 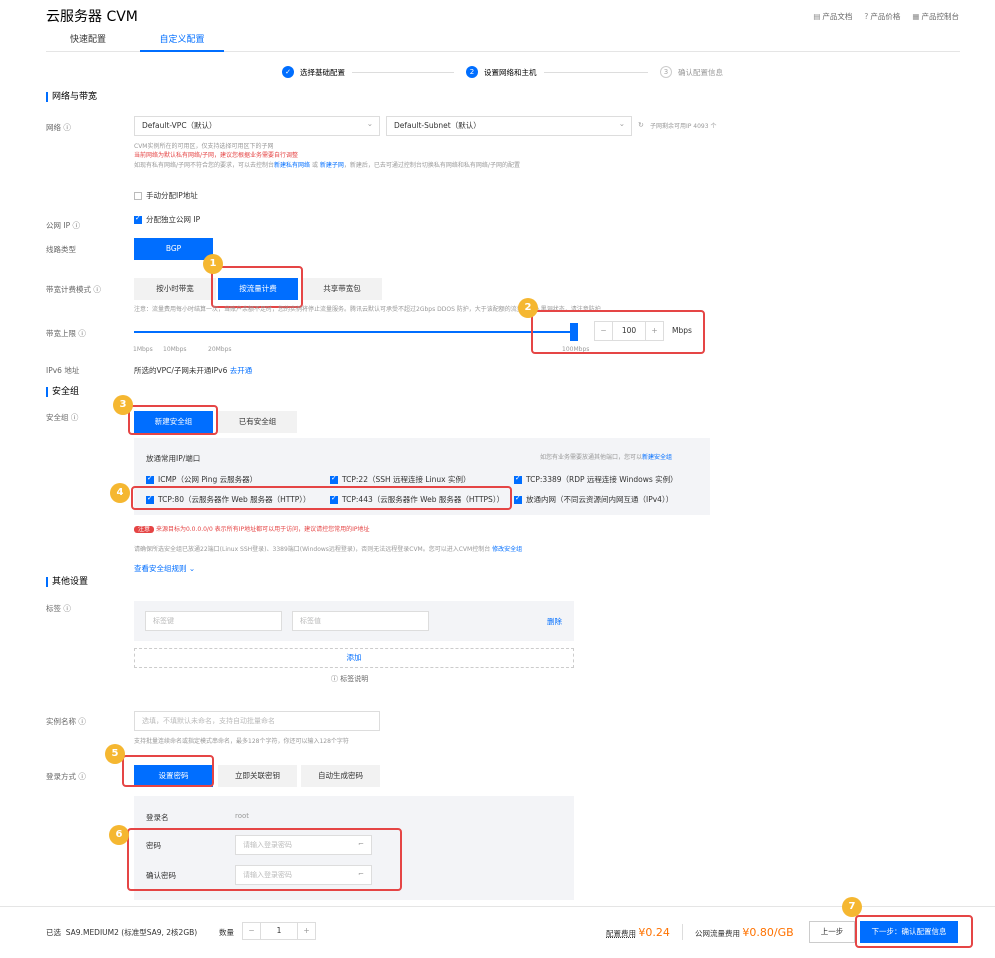 I want to click on page-title: 云服务器 CVM, so click(x=92, y=17).